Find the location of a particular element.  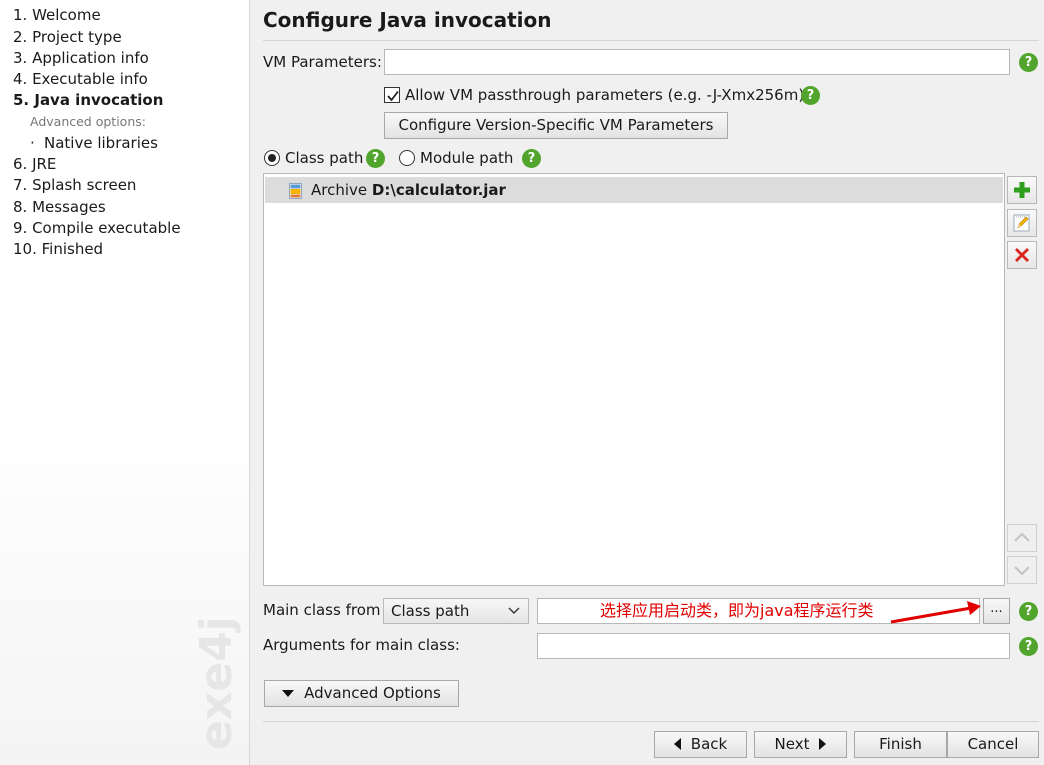

list-item: Archive D:\calculator.jar is located at coordinates (634, 190).